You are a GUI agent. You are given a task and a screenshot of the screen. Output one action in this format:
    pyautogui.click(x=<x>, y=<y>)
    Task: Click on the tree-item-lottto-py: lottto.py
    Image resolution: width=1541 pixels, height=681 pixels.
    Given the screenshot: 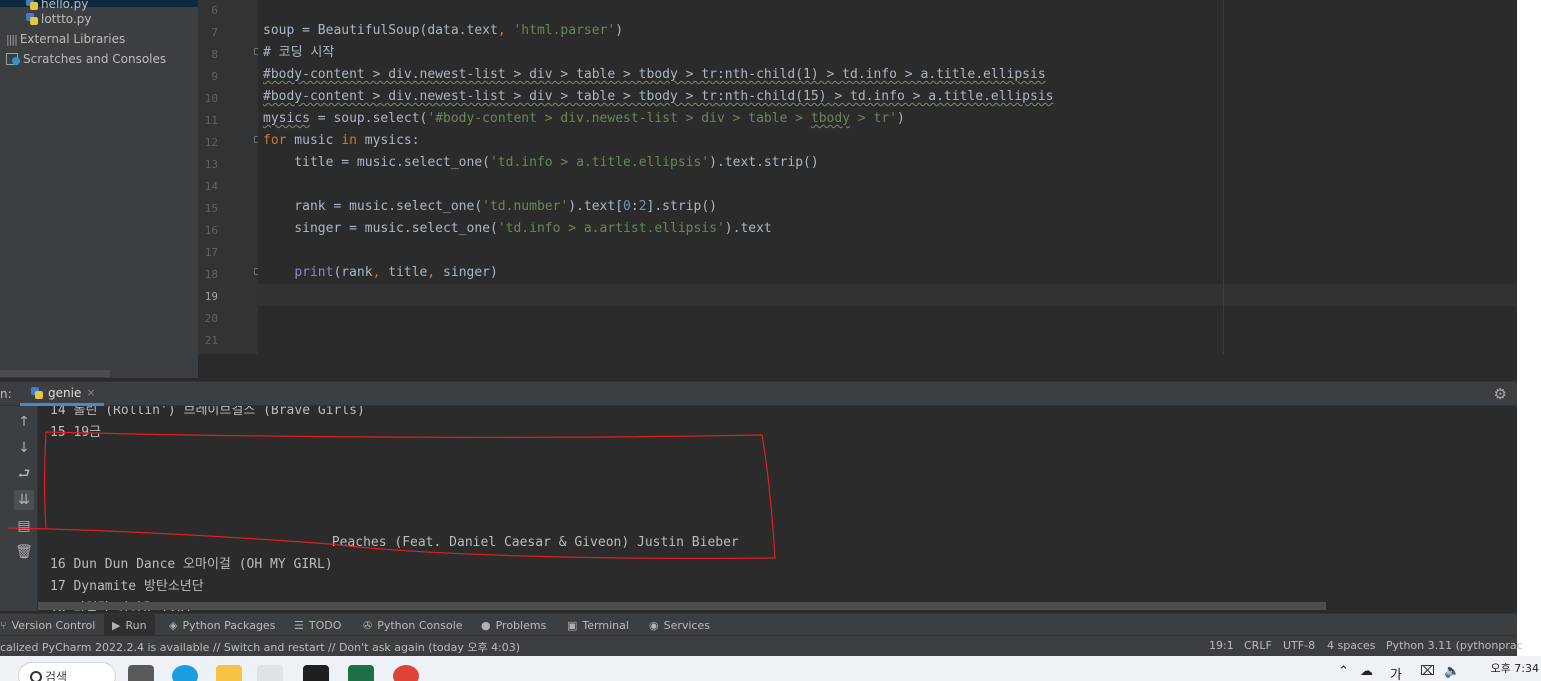 What is the action you would take?
    pyautogui.click(x=58, y=19)
    